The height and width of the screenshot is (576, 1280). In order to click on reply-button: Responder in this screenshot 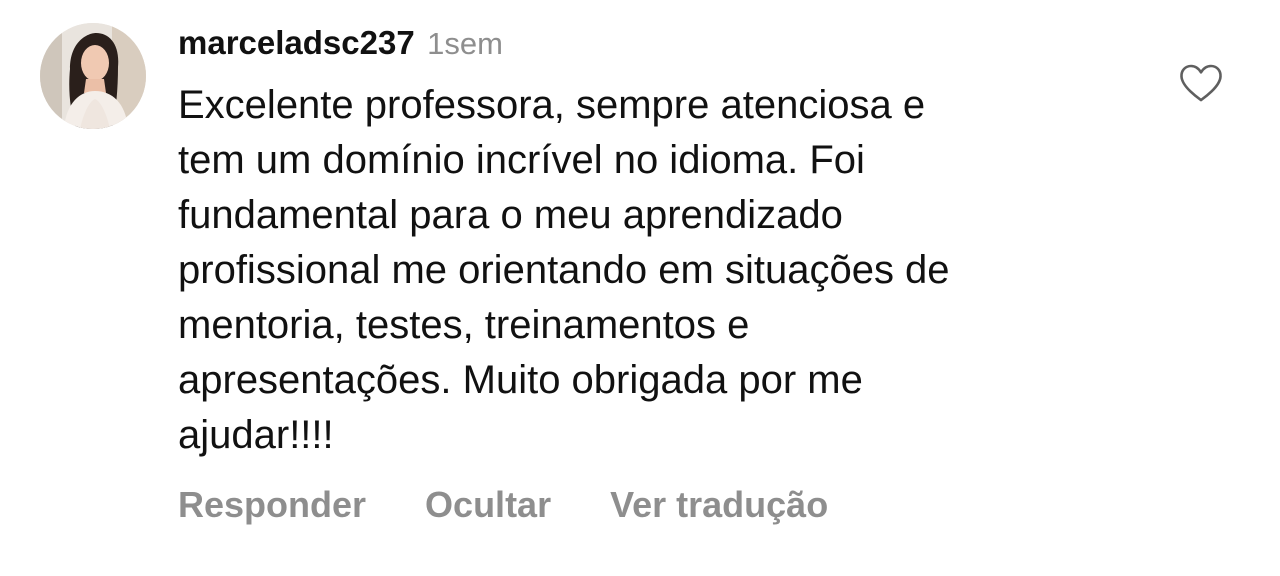, I will do `click(272, 505)`.